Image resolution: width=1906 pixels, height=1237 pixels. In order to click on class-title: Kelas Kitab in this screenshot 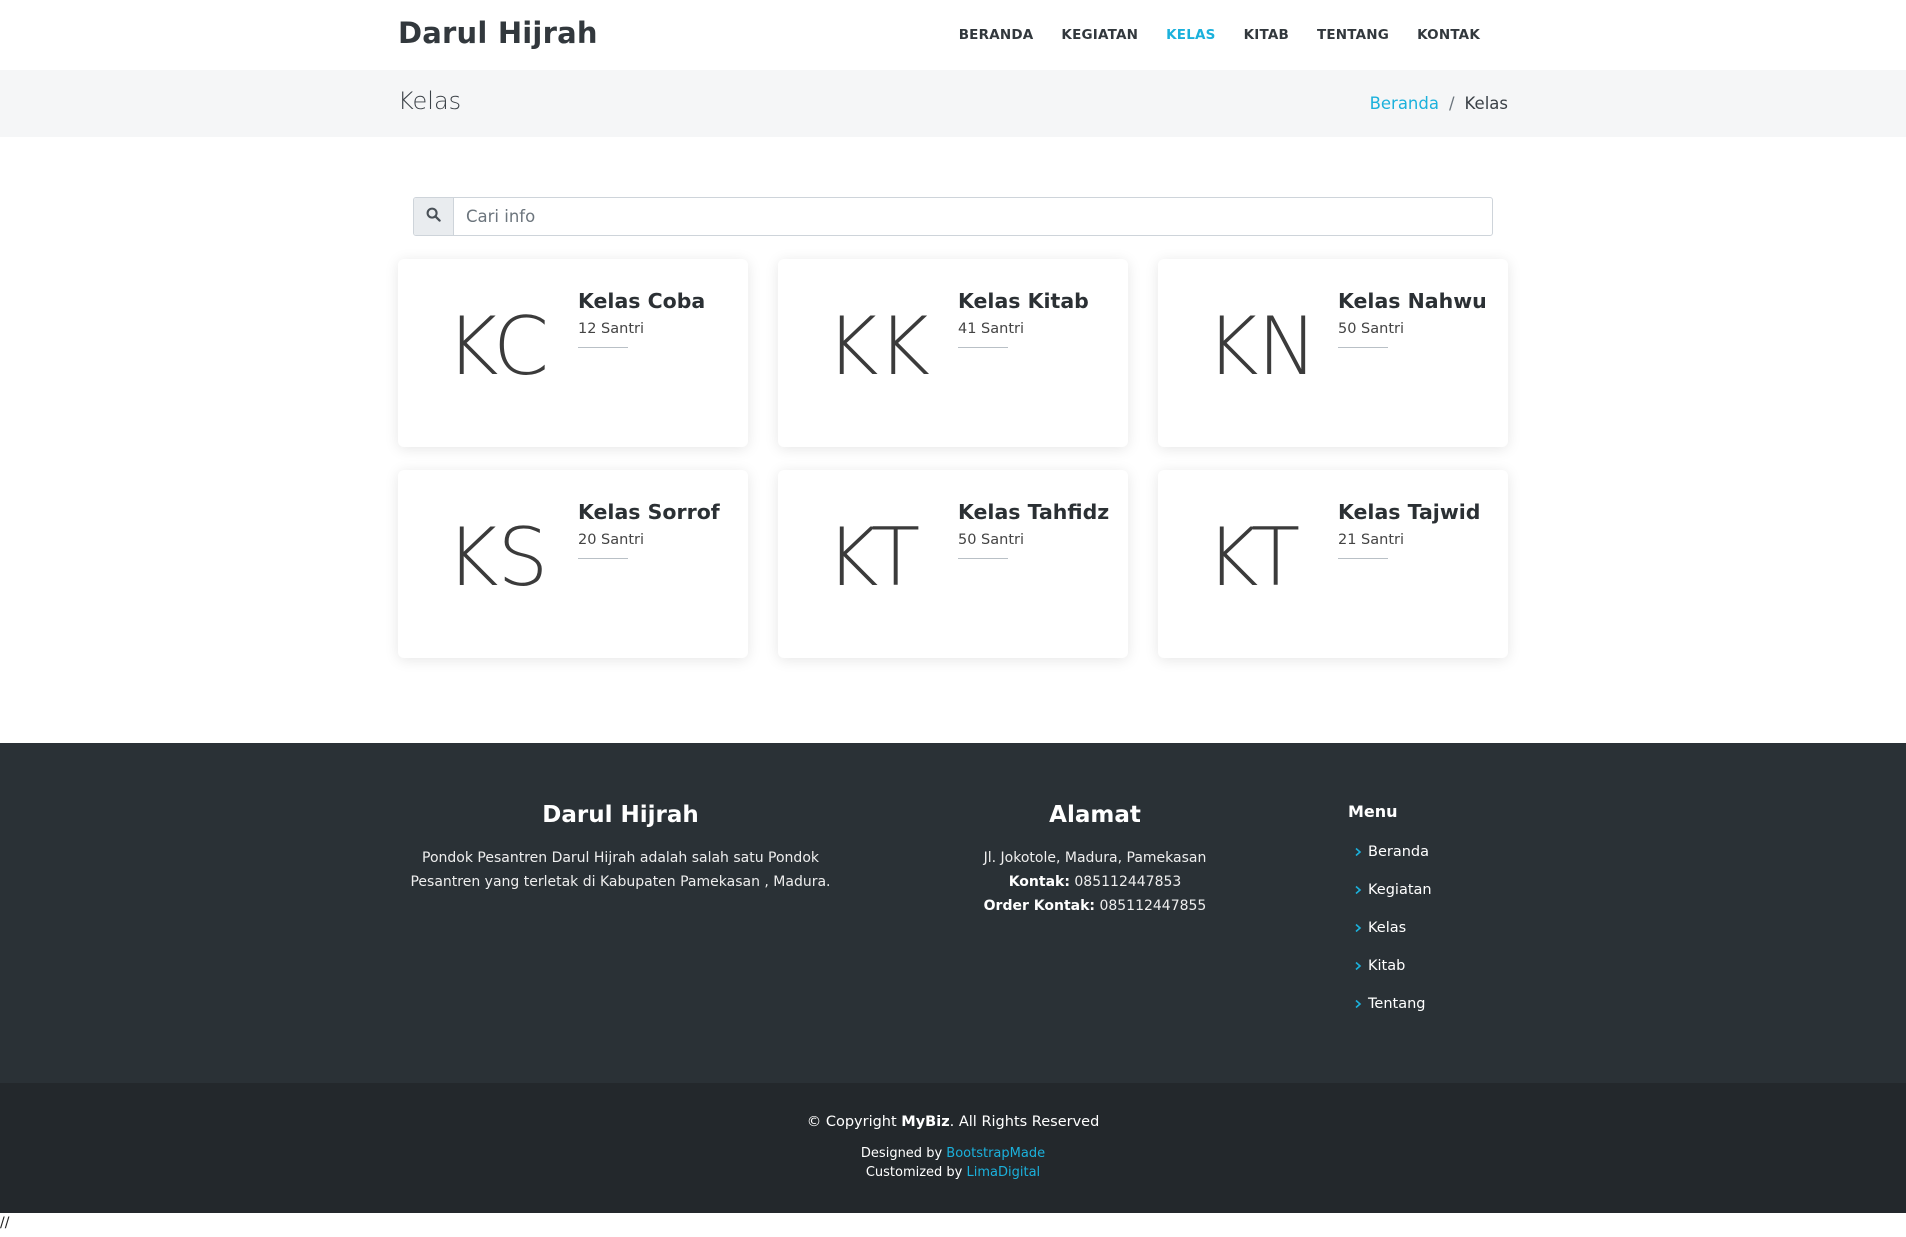, I will do `click(1023, 301)`.